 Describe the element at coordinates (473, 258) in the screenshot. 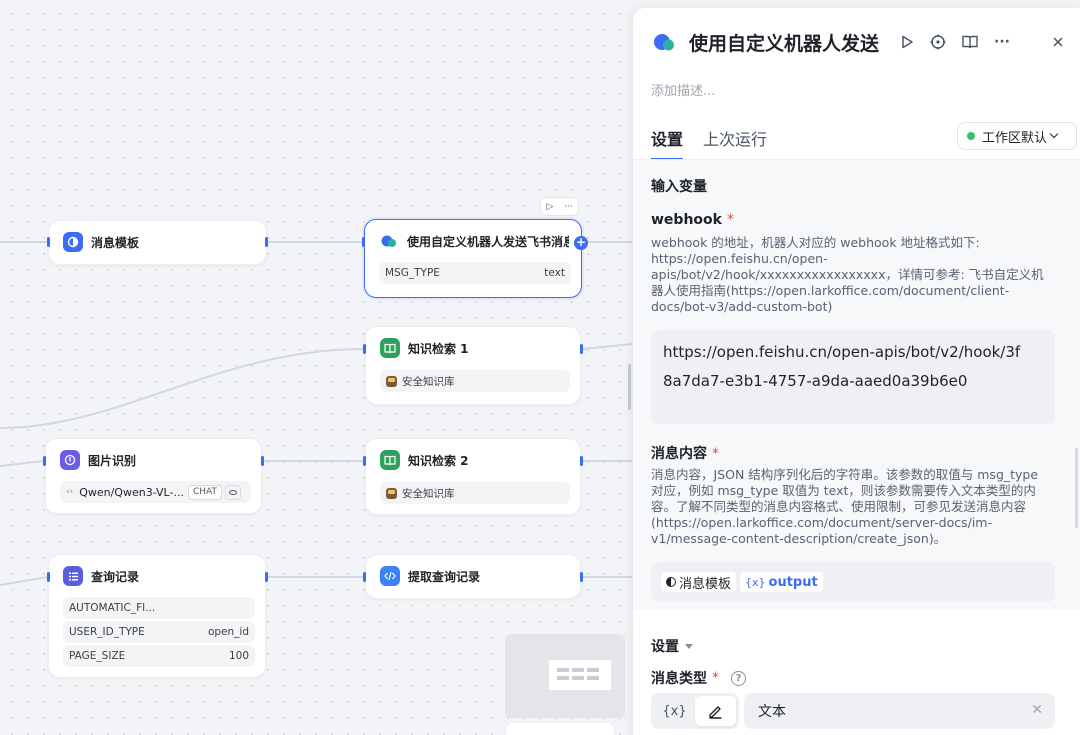

I see `node-feishu-send: 使用自定义机器人发送飞书消息 MSG_TYPE text` at that location.